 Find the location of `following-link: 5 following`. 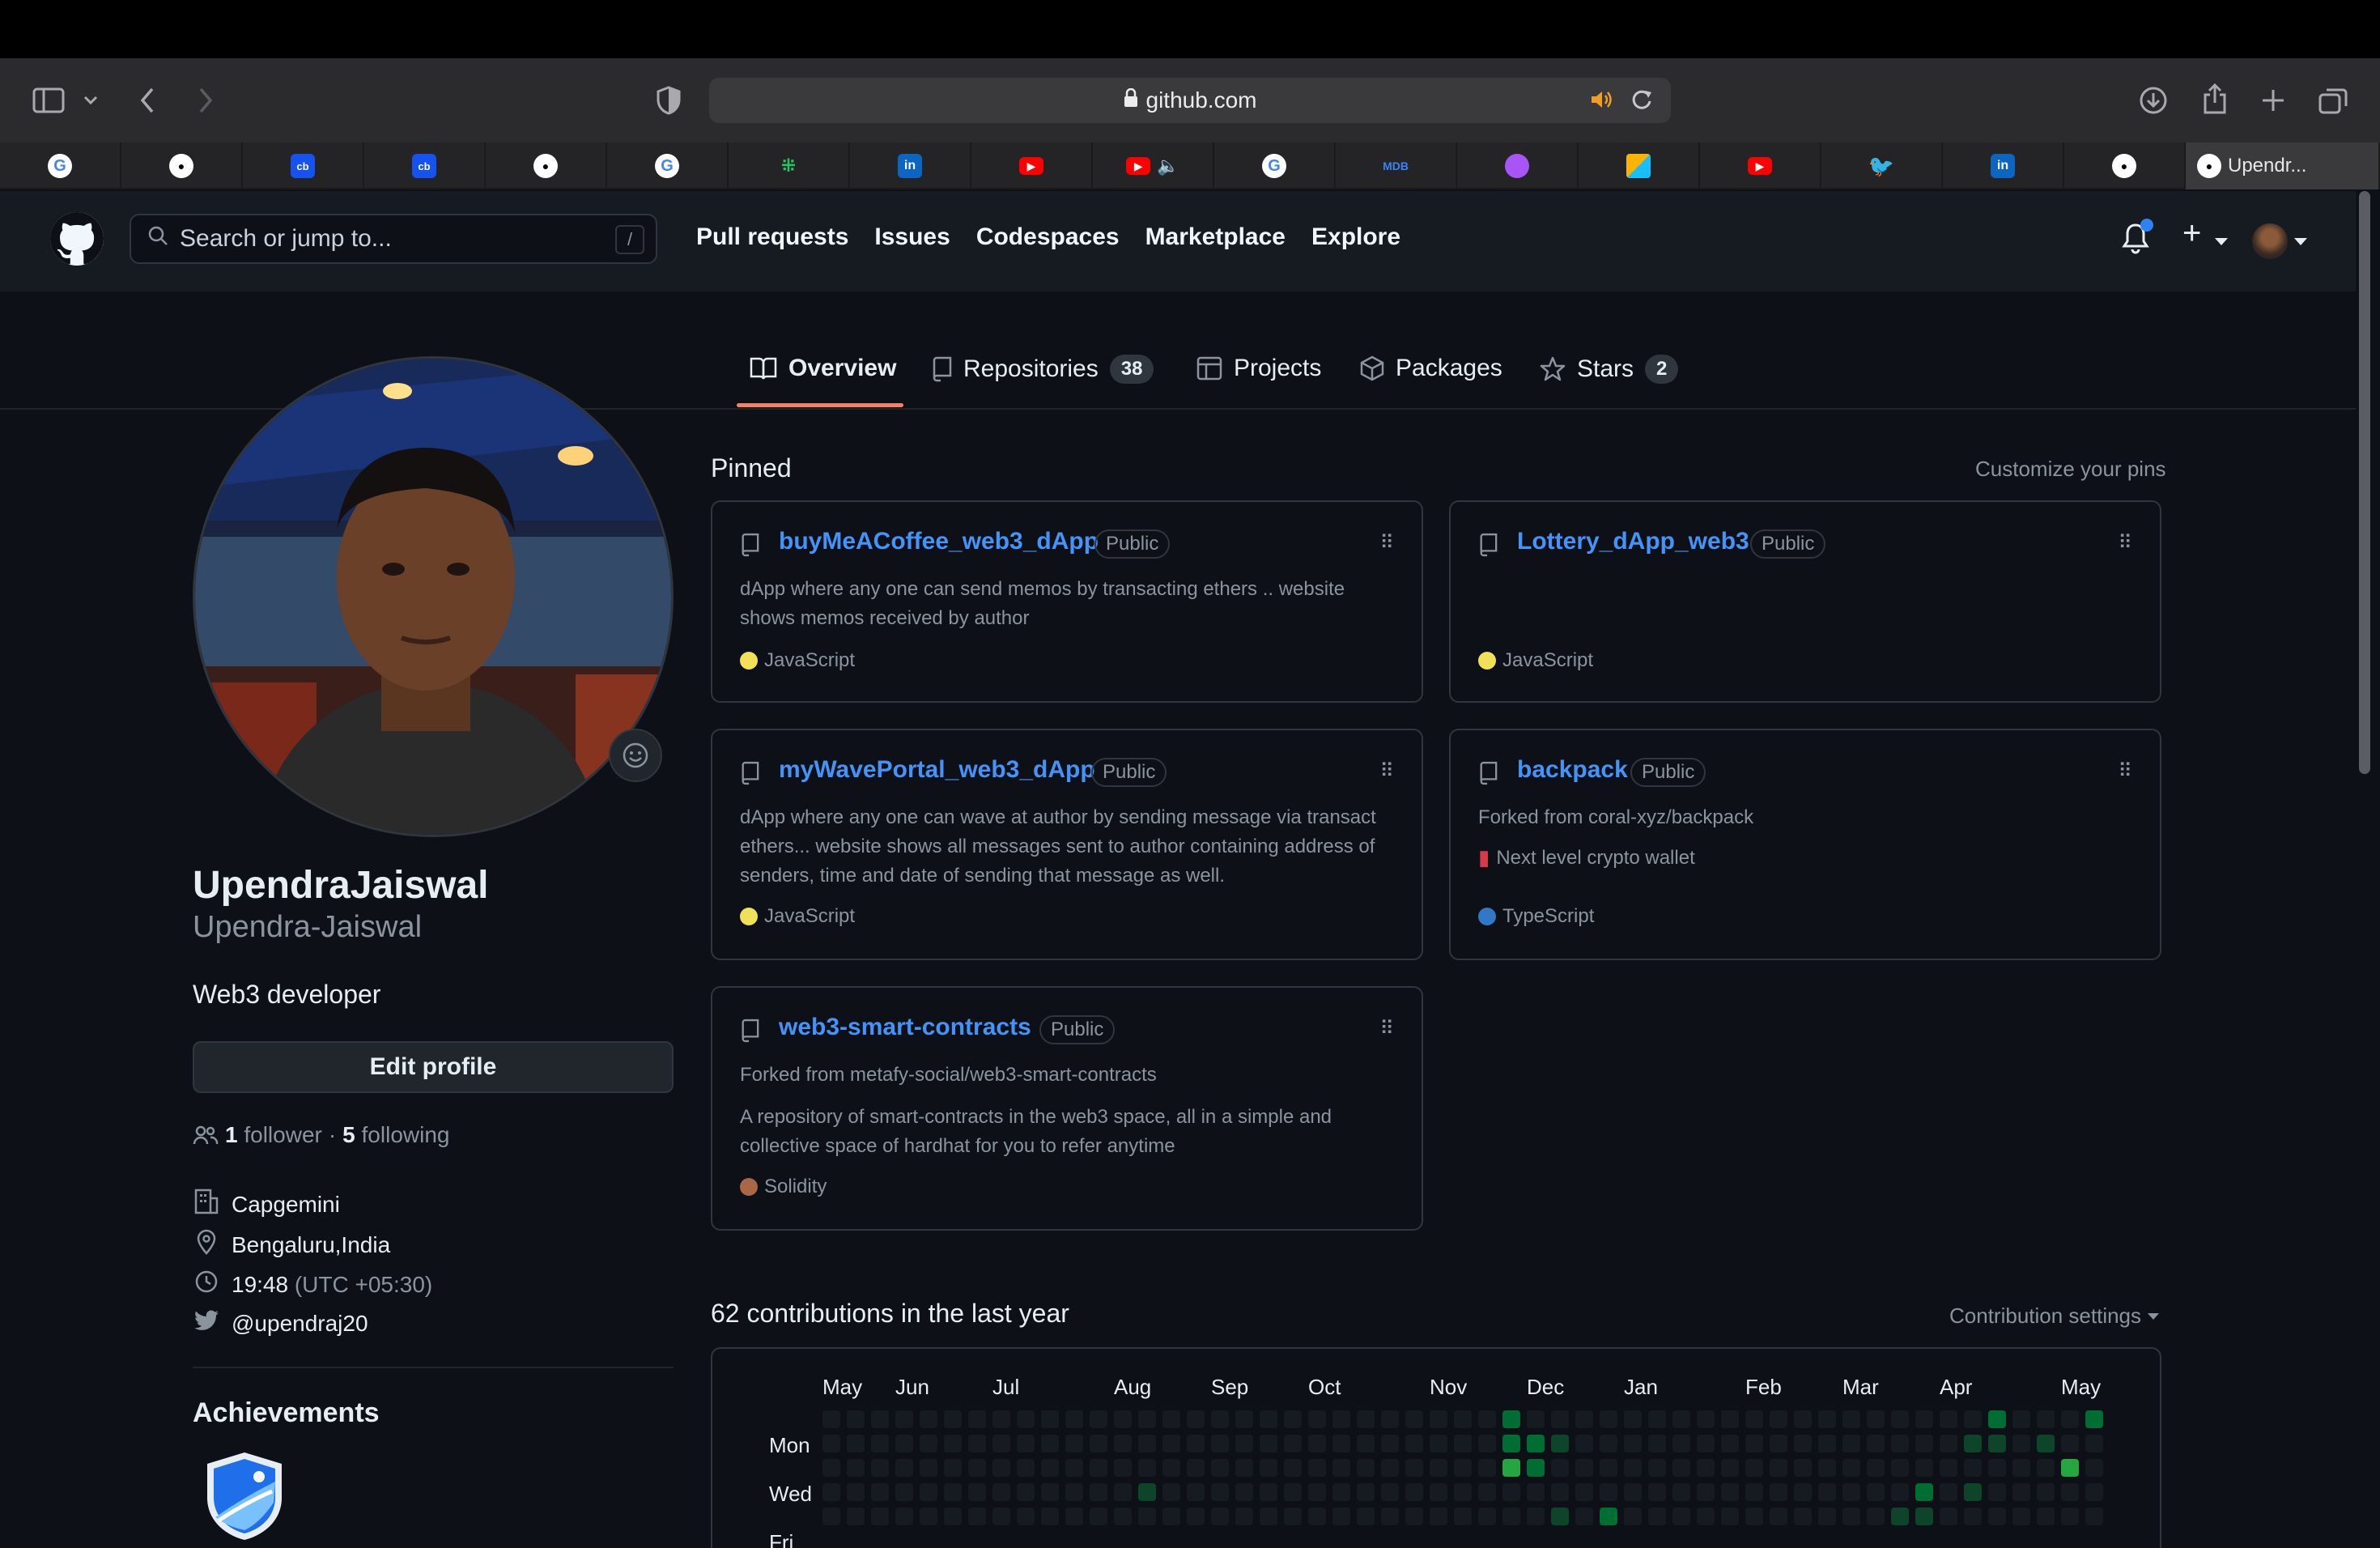

following-link: 5 following is located at coordinates (395, 1135).